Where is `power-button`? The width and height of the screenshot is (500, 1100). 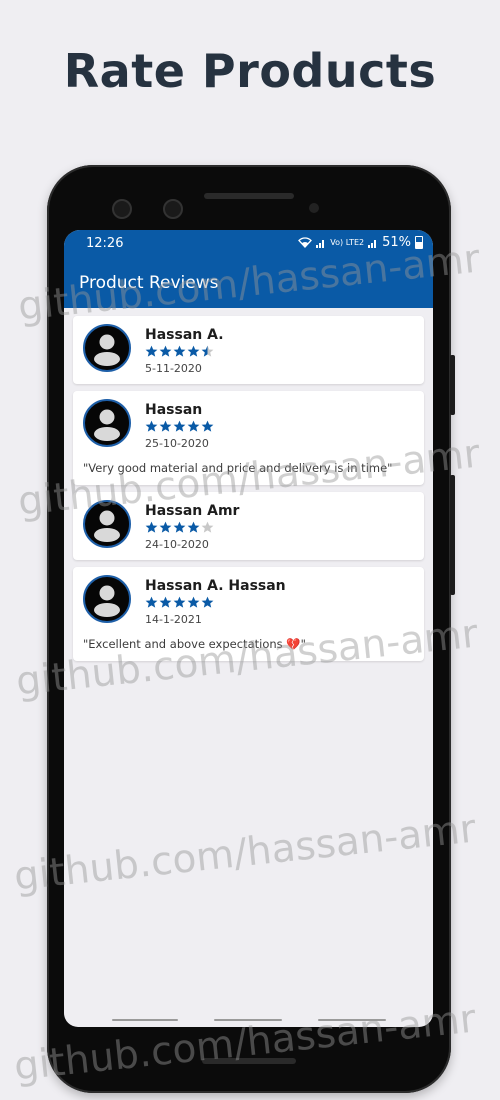 power-button is located at coordinates (452, 535).